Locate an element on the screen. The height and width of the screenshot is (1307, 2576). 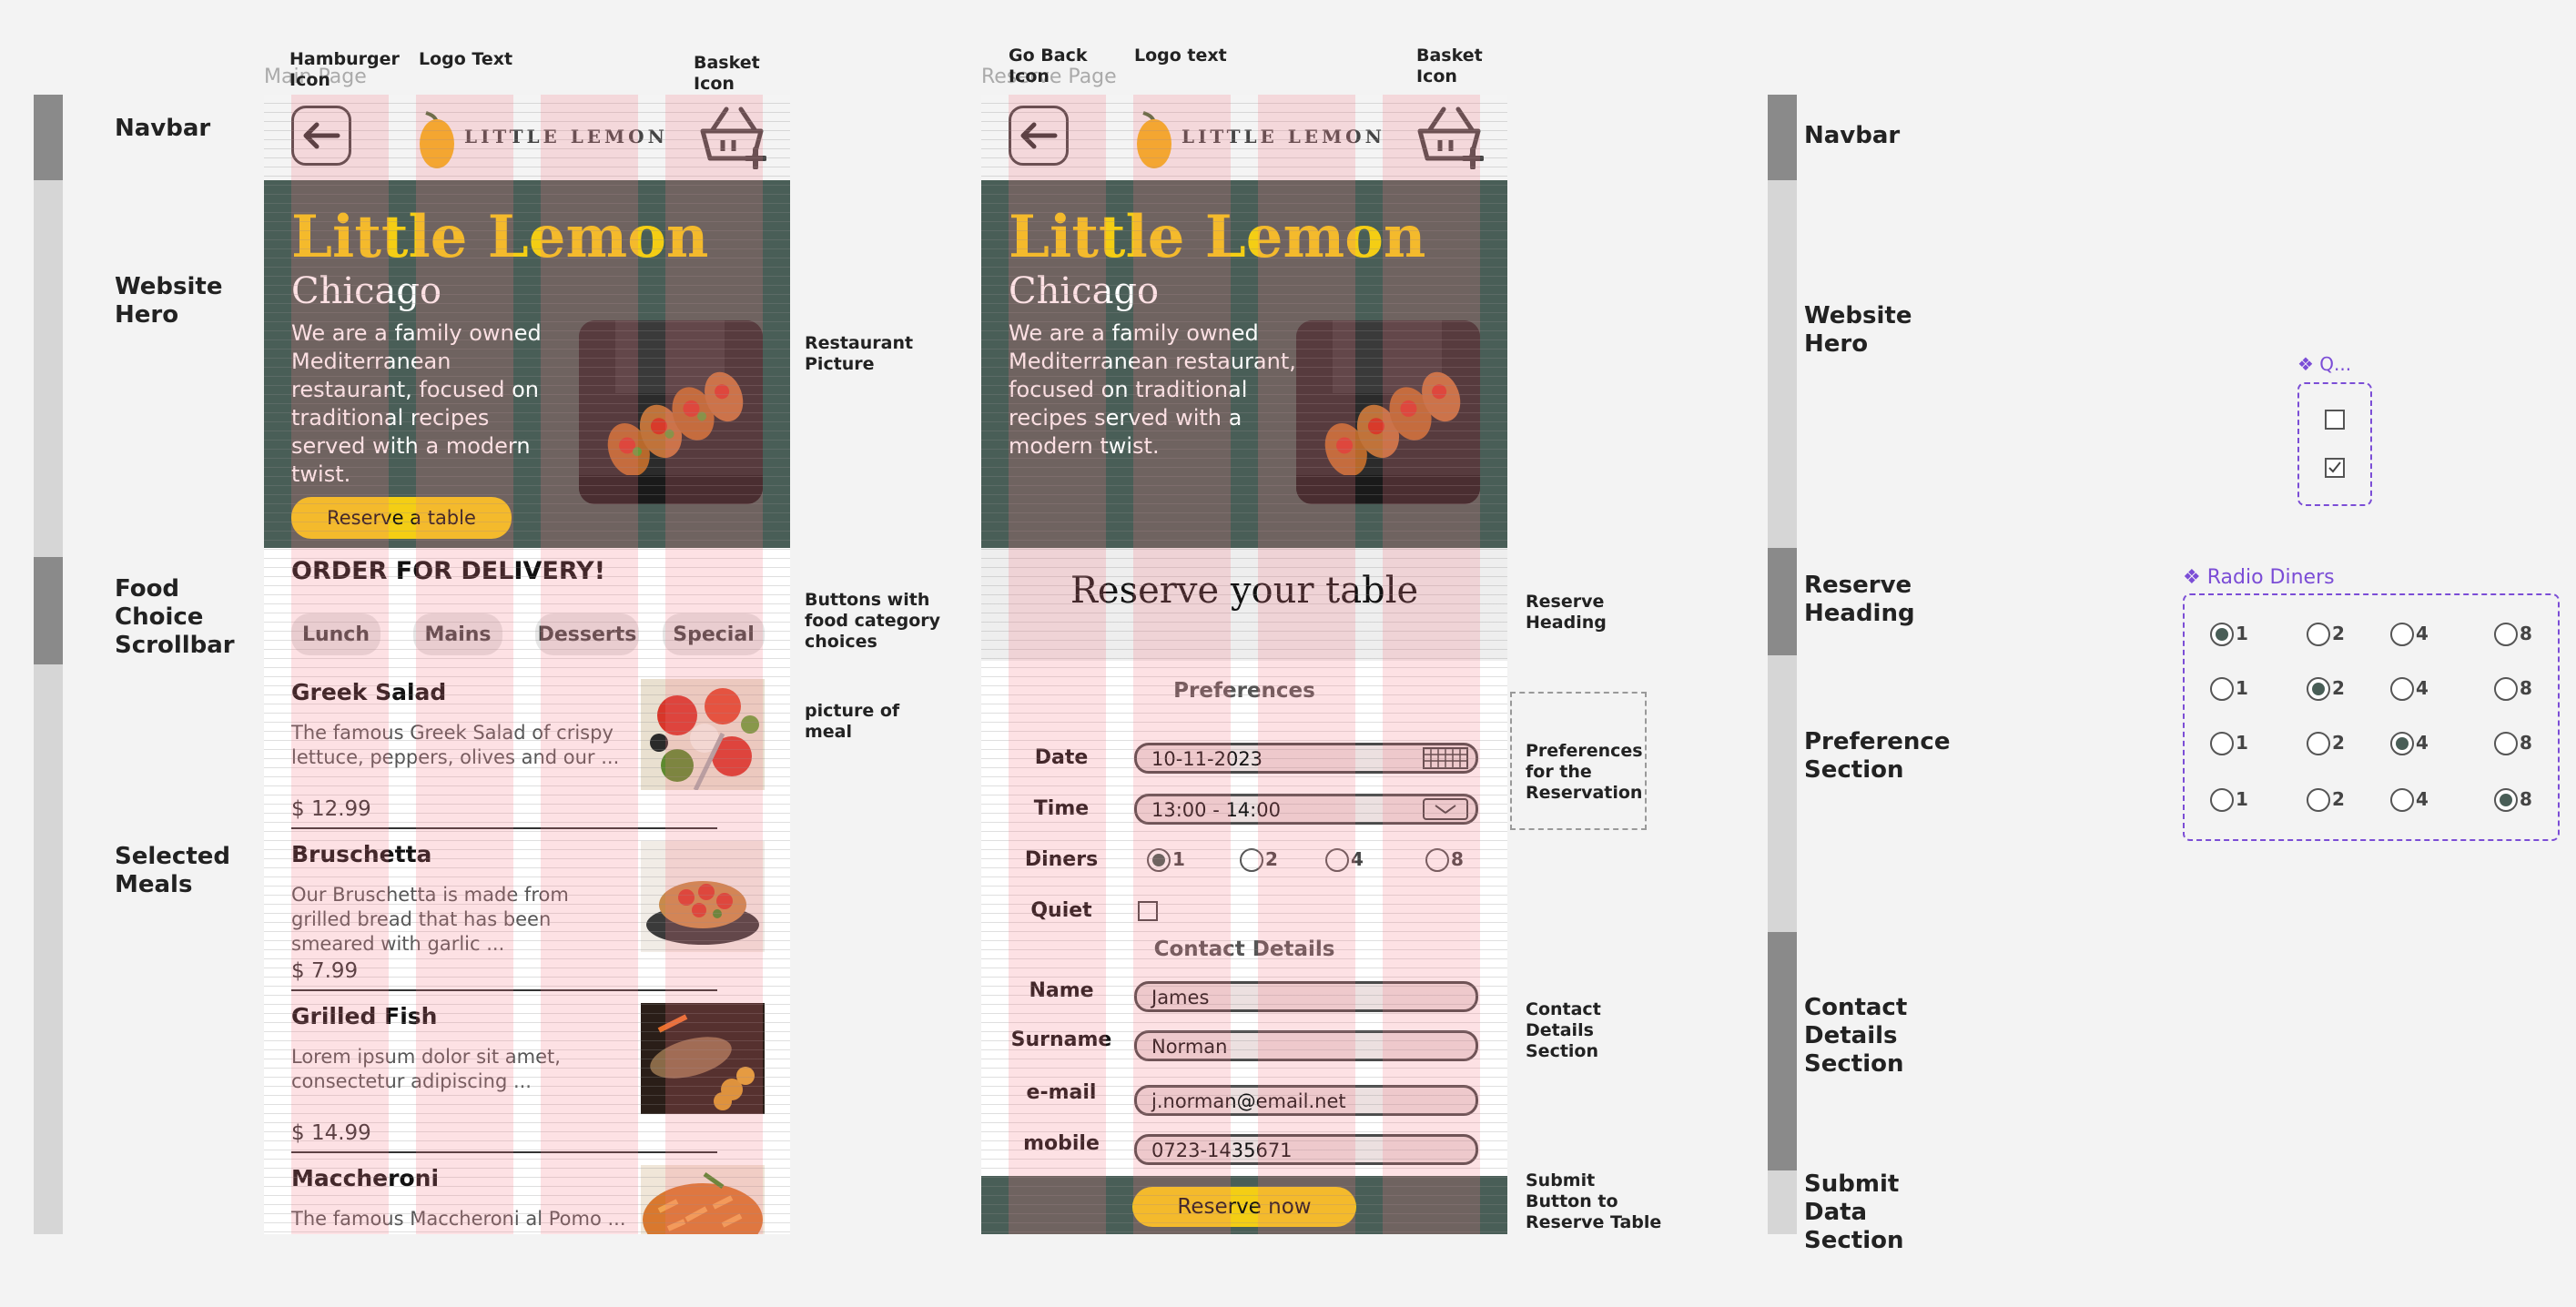
chevron-down-icon is located at coordinates (1445, 809).